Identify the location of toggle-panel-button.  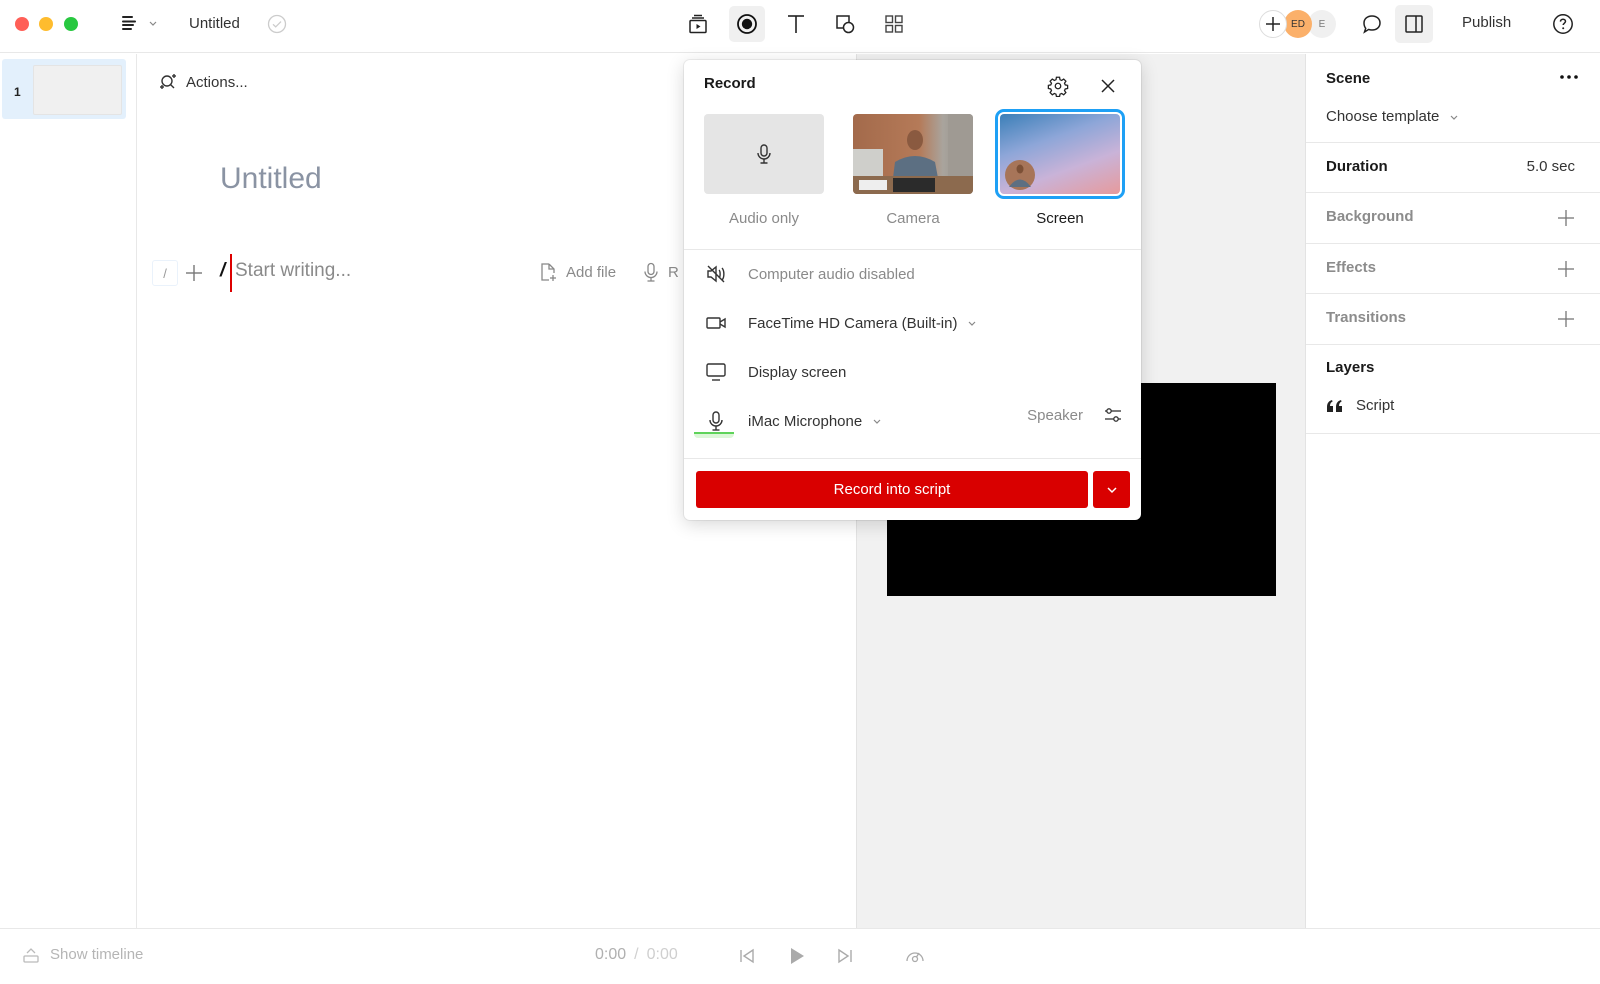
(1414, 24).